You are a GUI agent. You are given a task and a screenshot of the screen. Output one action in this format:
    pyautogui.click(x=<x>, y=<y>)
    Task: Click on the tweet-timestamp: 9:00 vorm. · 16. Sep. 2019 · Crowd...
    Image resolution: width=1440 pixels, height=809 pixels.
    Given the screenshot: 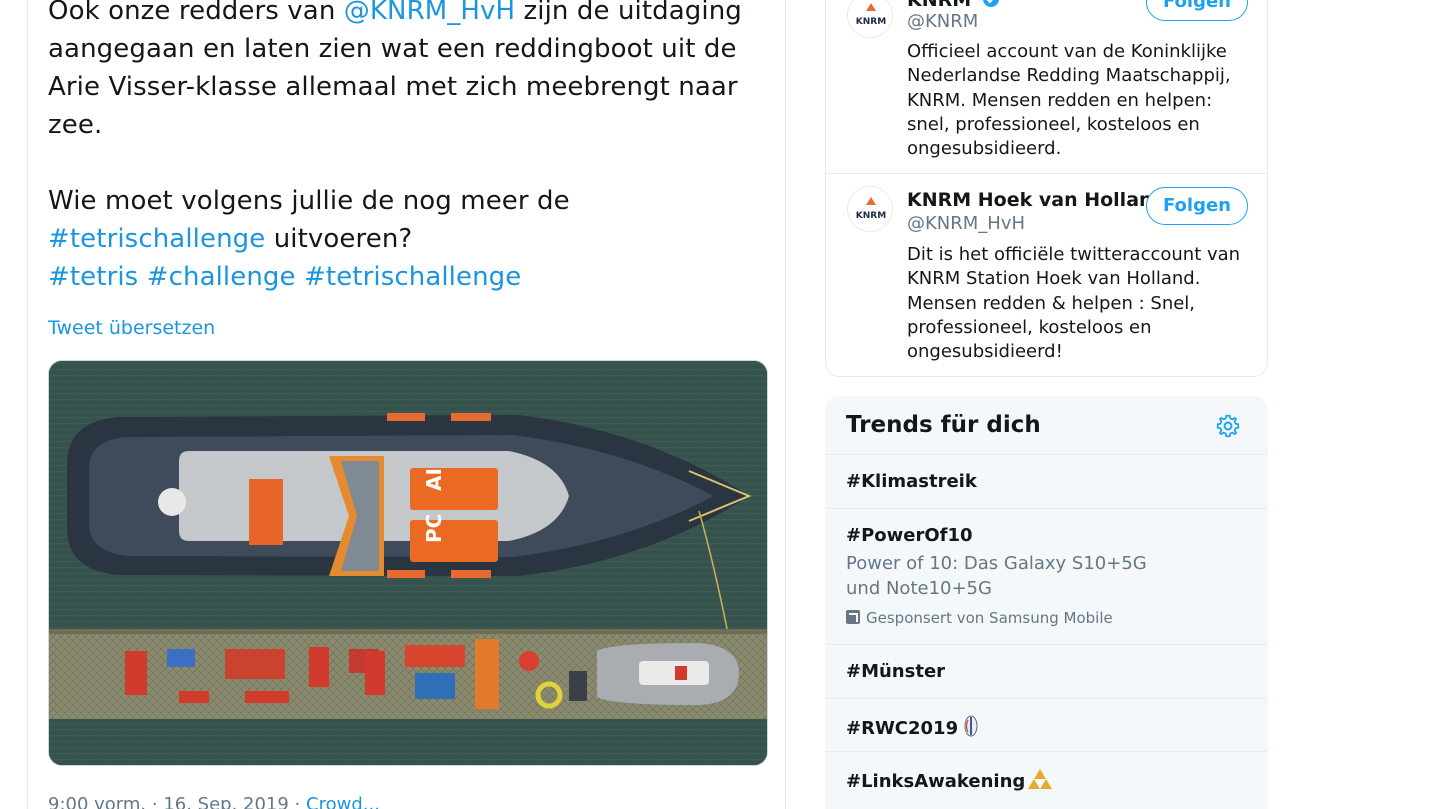 What is the action you would take?
    pyautogui.click(x=214, y=801)
    